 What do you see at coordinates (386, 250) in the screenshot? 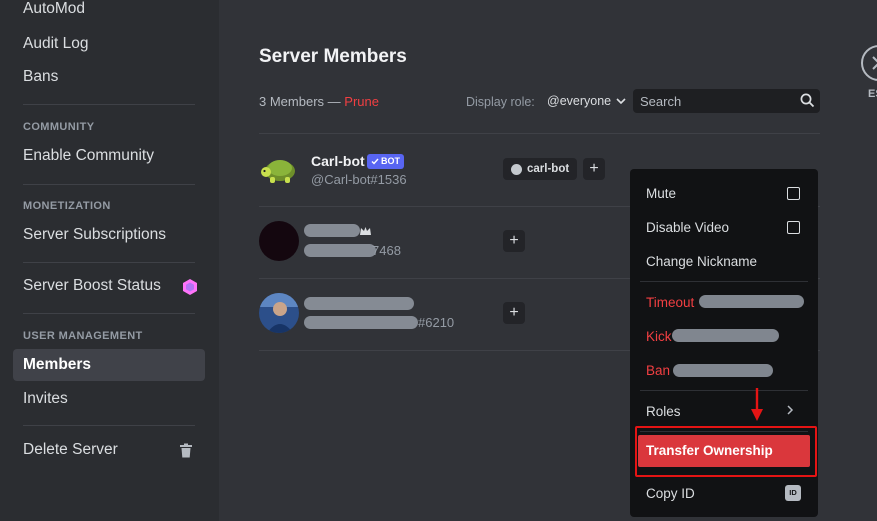
I see `member-tag-suffix: 7468` at bounding box center [386, 250].